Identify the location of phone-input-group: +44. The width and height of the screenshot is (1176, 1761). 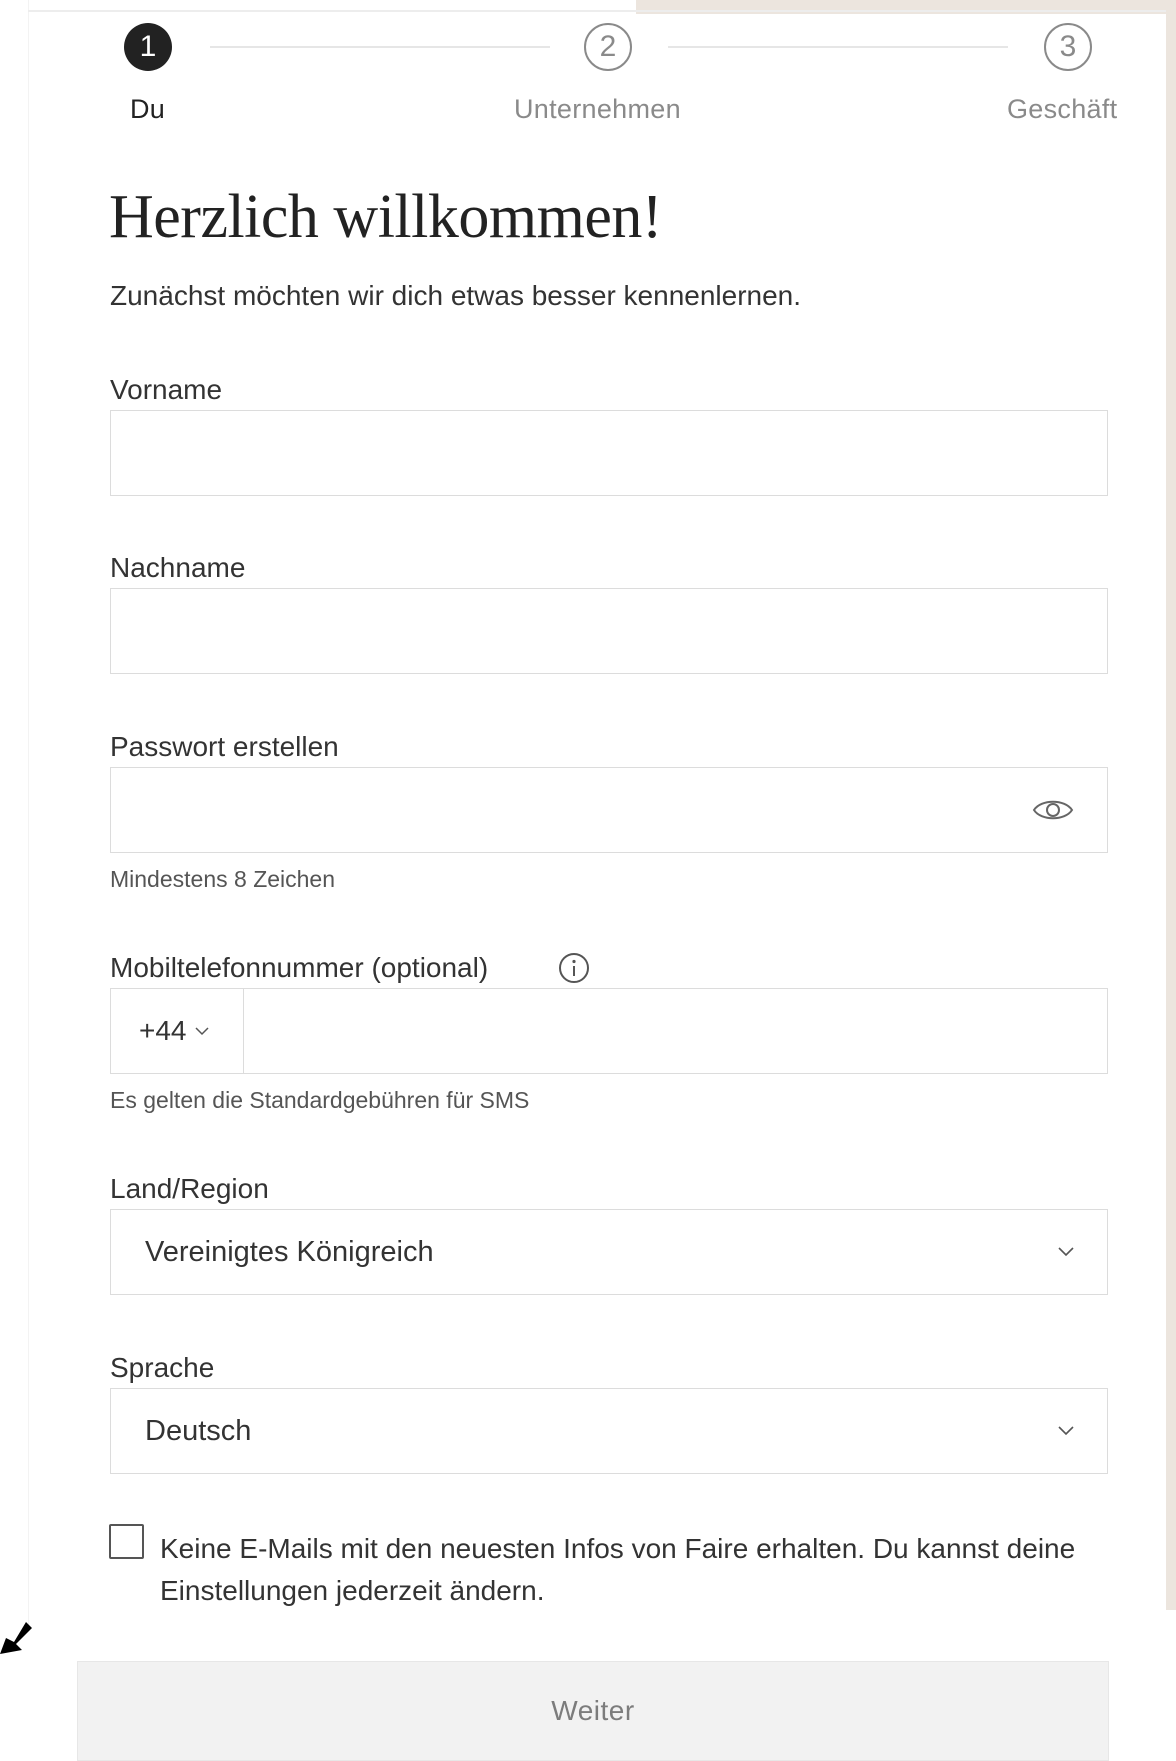
(609, 1031).